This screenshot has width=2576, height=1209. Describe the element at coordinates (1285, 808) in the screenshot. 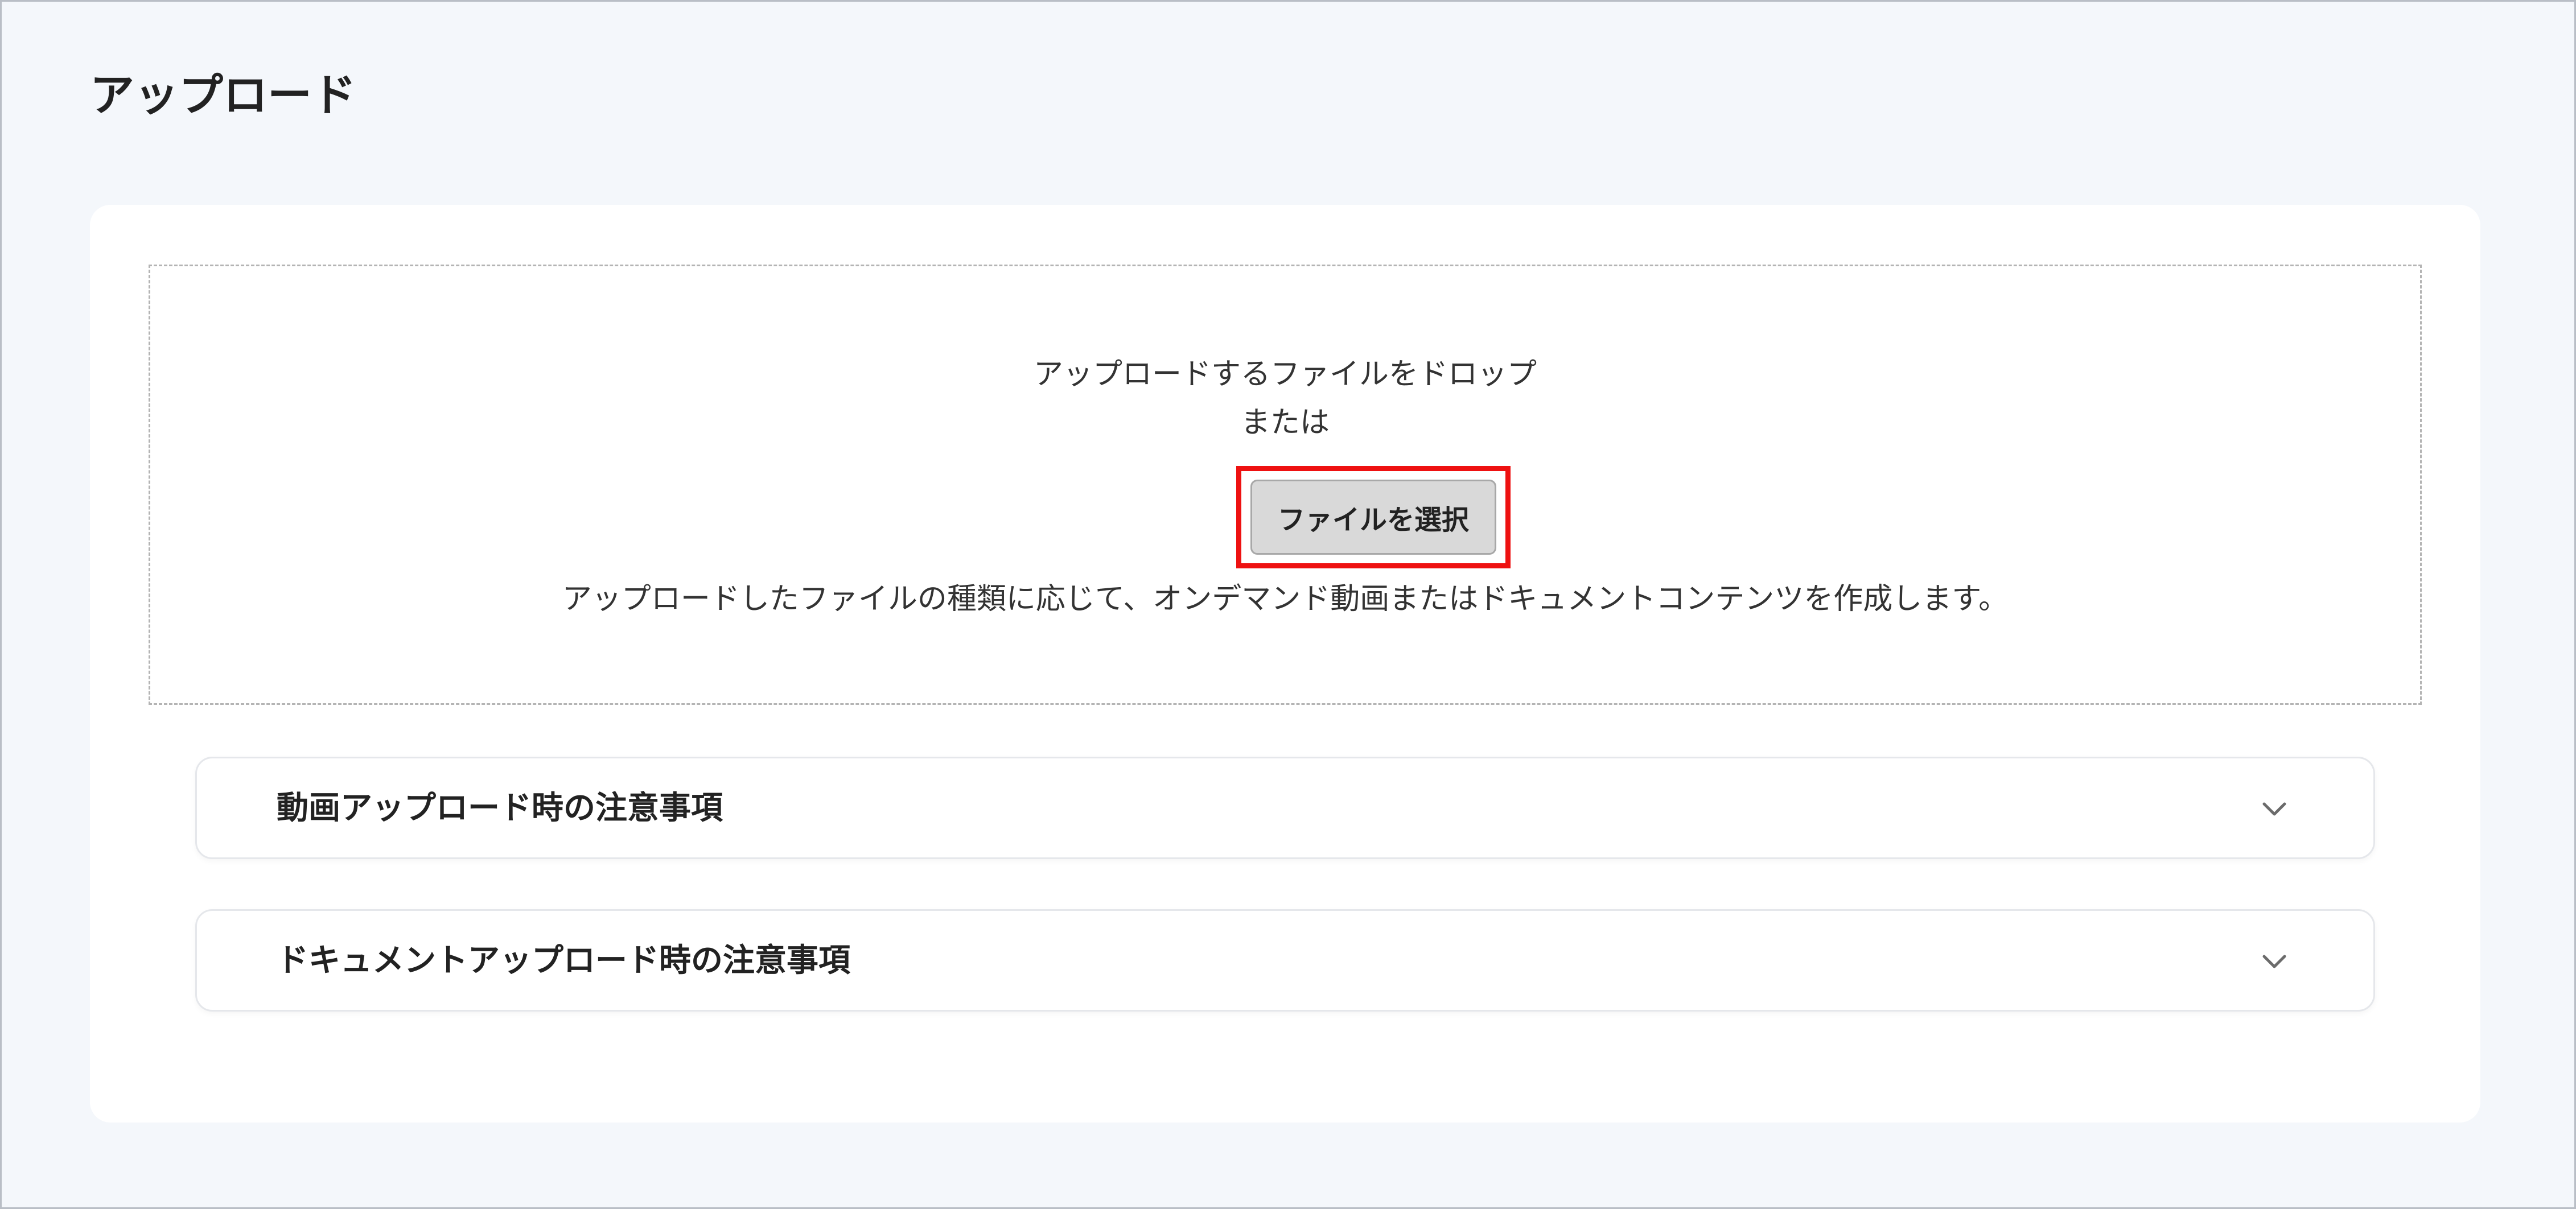

I see `accordion-video-upload-notes: 動画アップロード時の注意事項` at that location.